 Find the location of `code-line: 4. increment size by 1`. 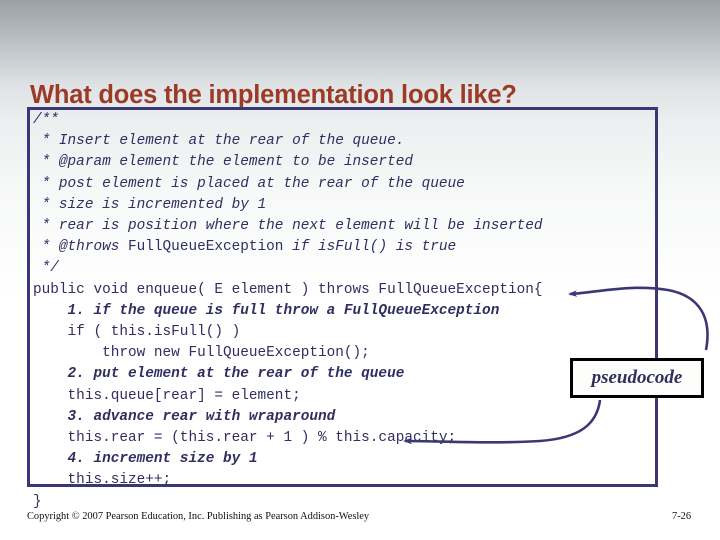

code-line: 4. increment size by 1 is located at coordinates (145, 459).